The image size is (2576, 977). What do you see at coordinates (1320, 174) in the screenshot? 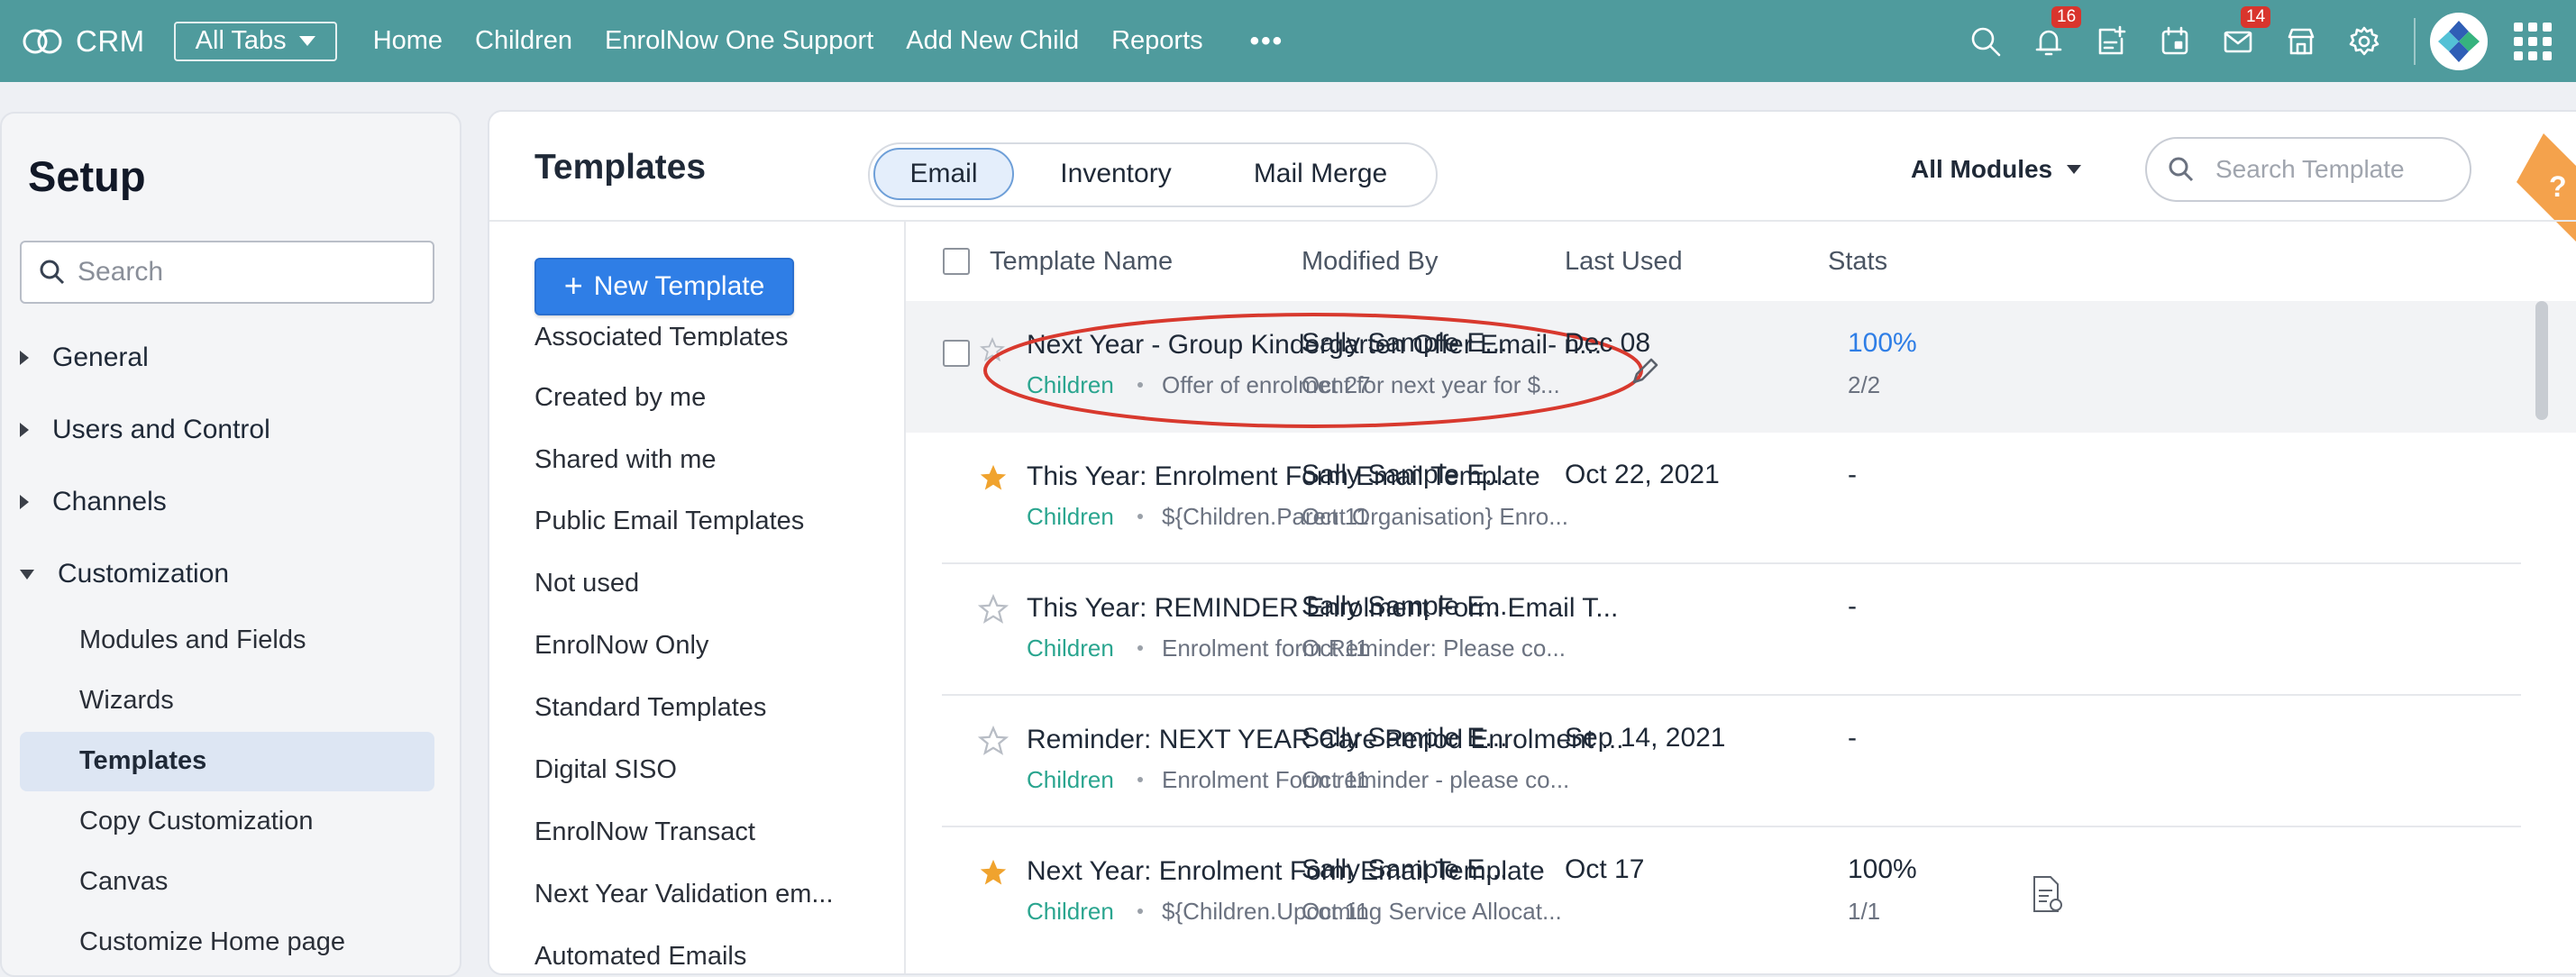
I see `tab-mail-merge: Mail Merge` at bounding box center [1320, 174].